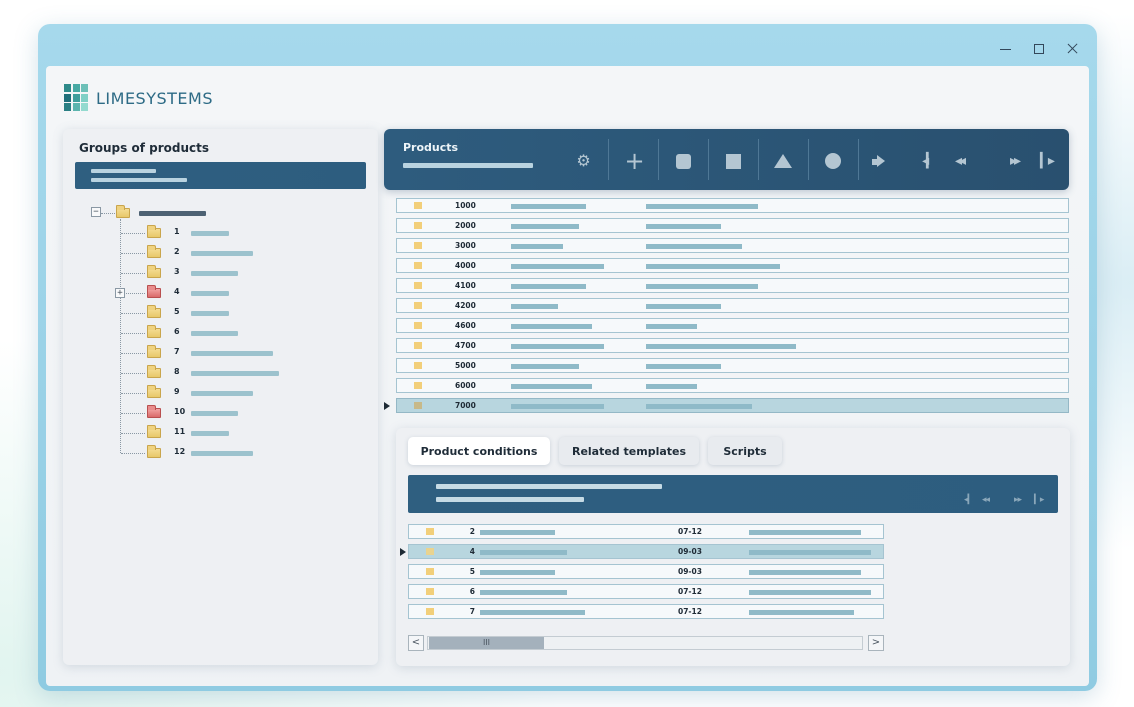 The width and height of the screenshot is (1134, 707). I want to click on minimize-icon, so click(1005, 48).